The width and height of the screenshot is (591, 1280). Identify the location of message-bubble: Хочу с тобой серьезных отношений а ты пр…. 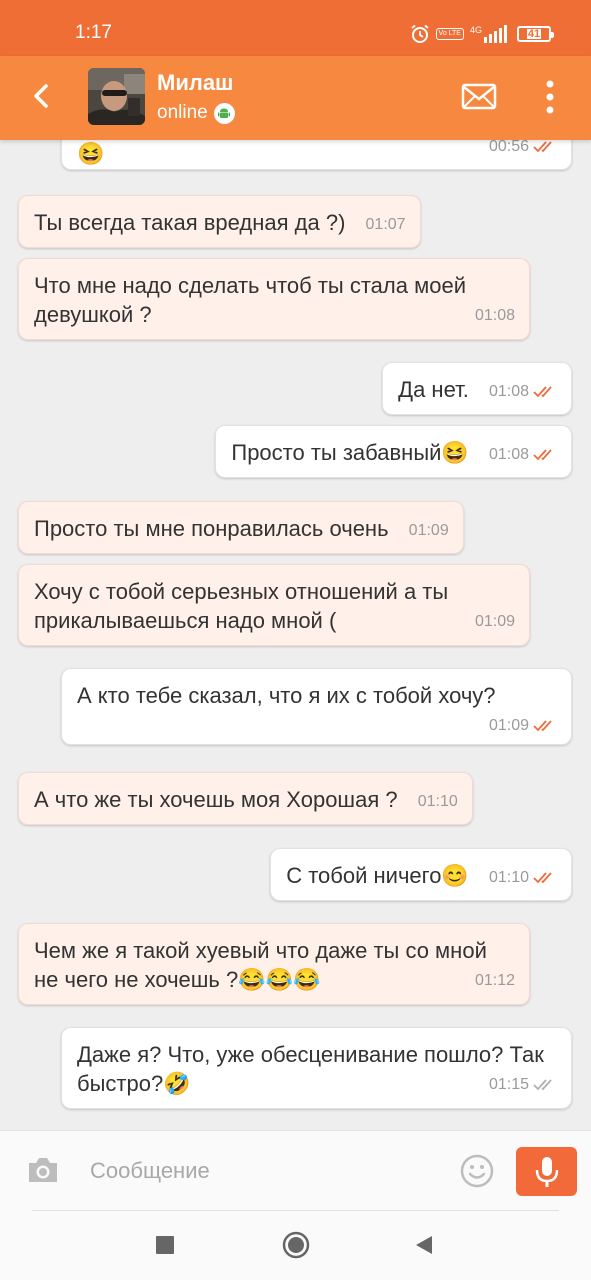
(274, 605).